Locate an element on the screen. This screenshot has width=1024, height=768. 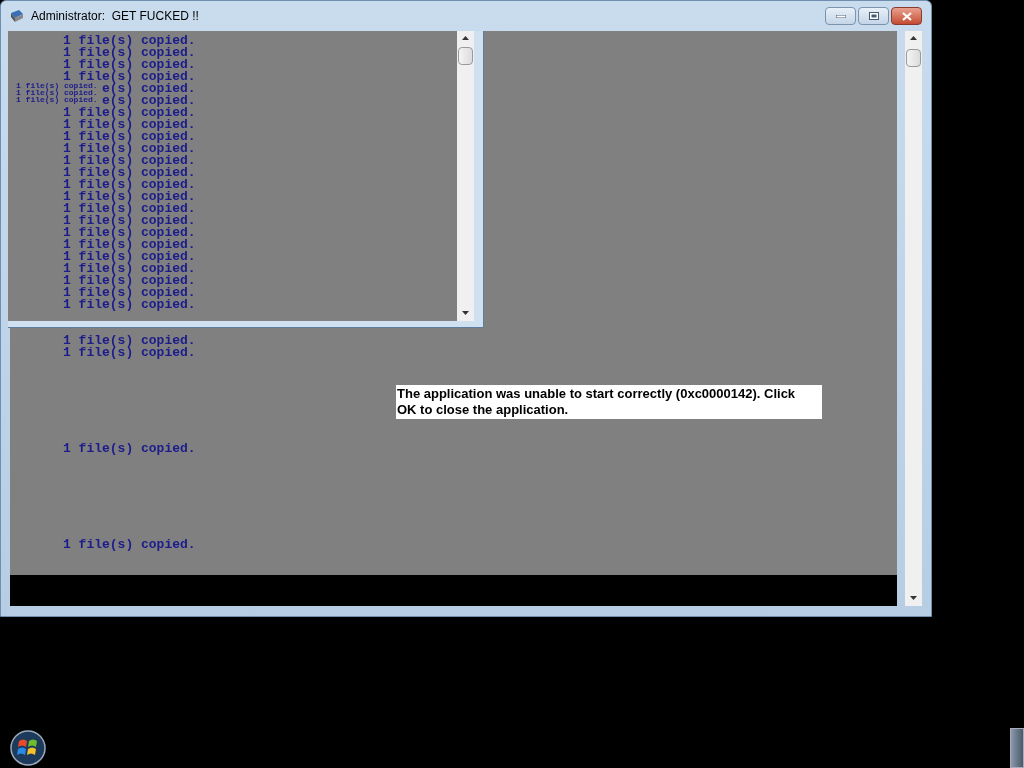
window-title: Administrator: GET FUCKED !! is located at coordinates (115, 16).